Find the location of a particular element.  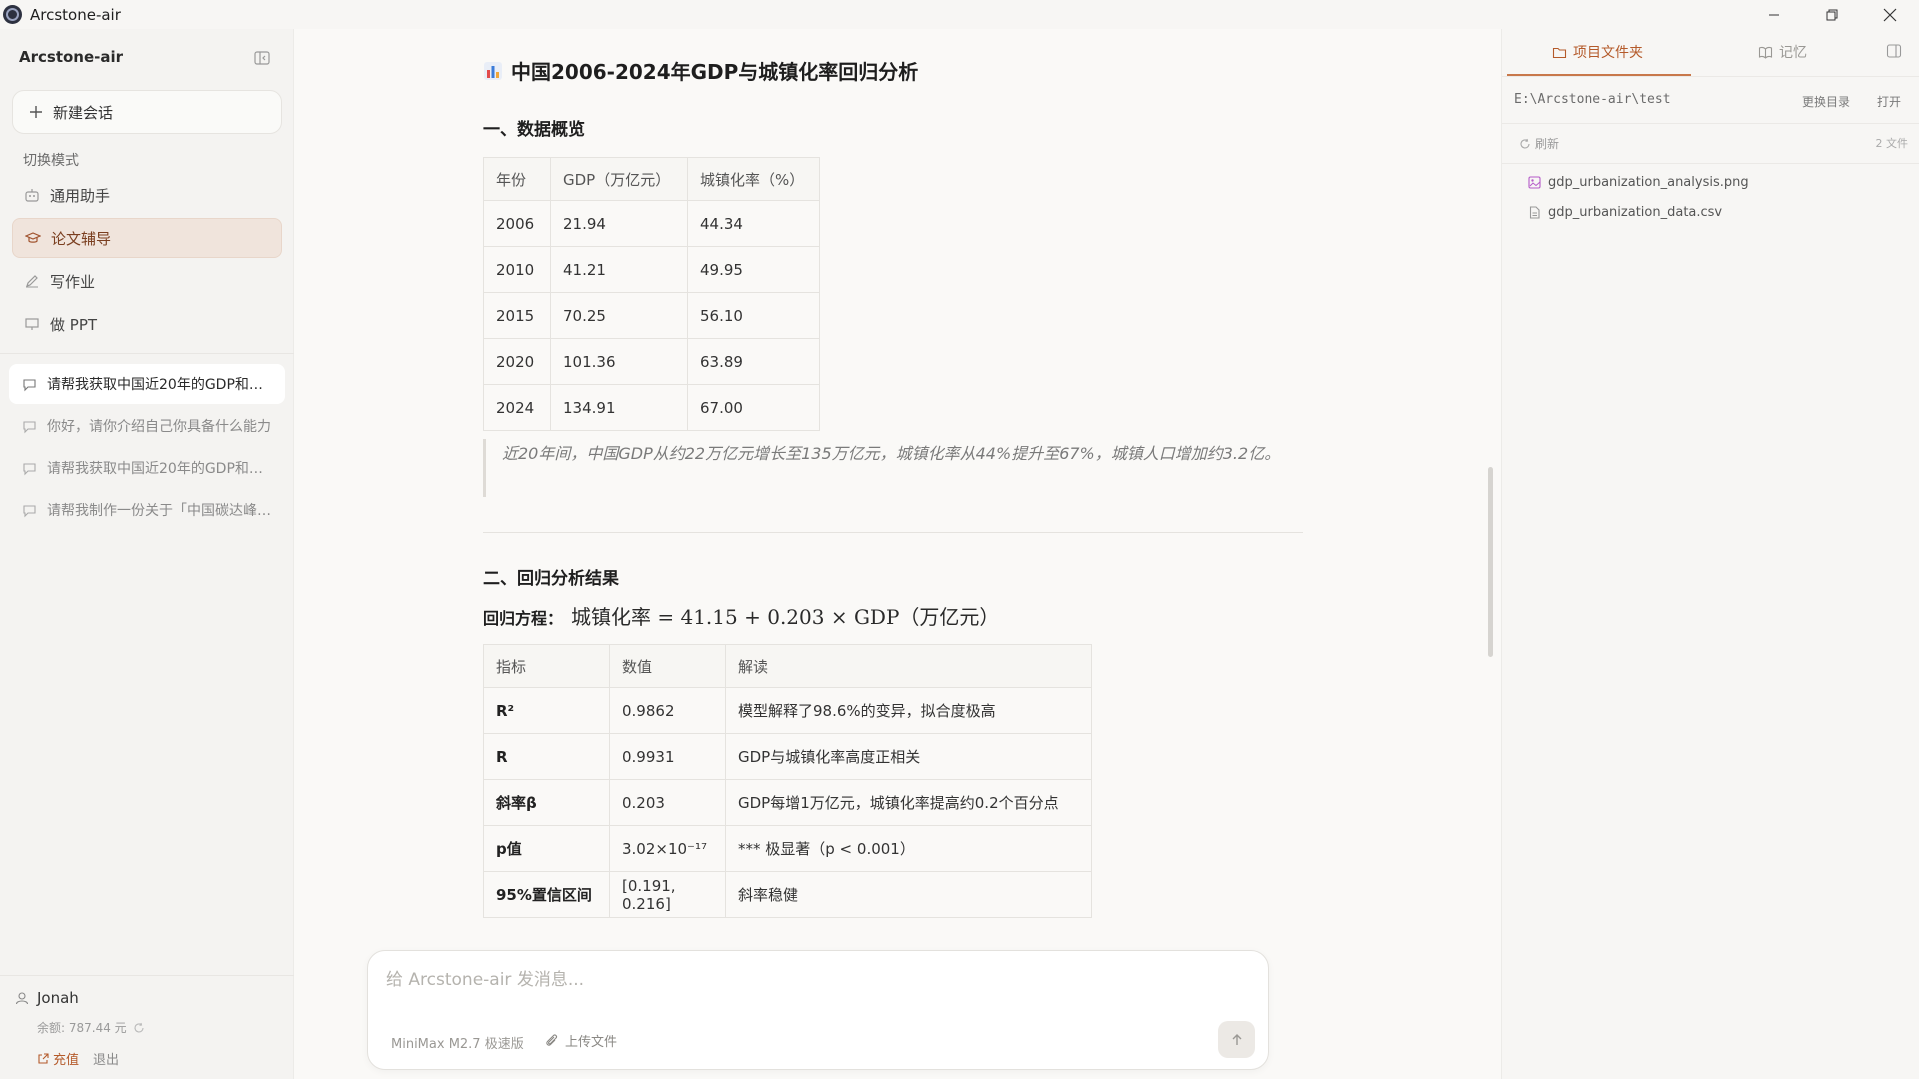

table-row: 2020 101.36 63.89 is located at coordinates (651, 361).